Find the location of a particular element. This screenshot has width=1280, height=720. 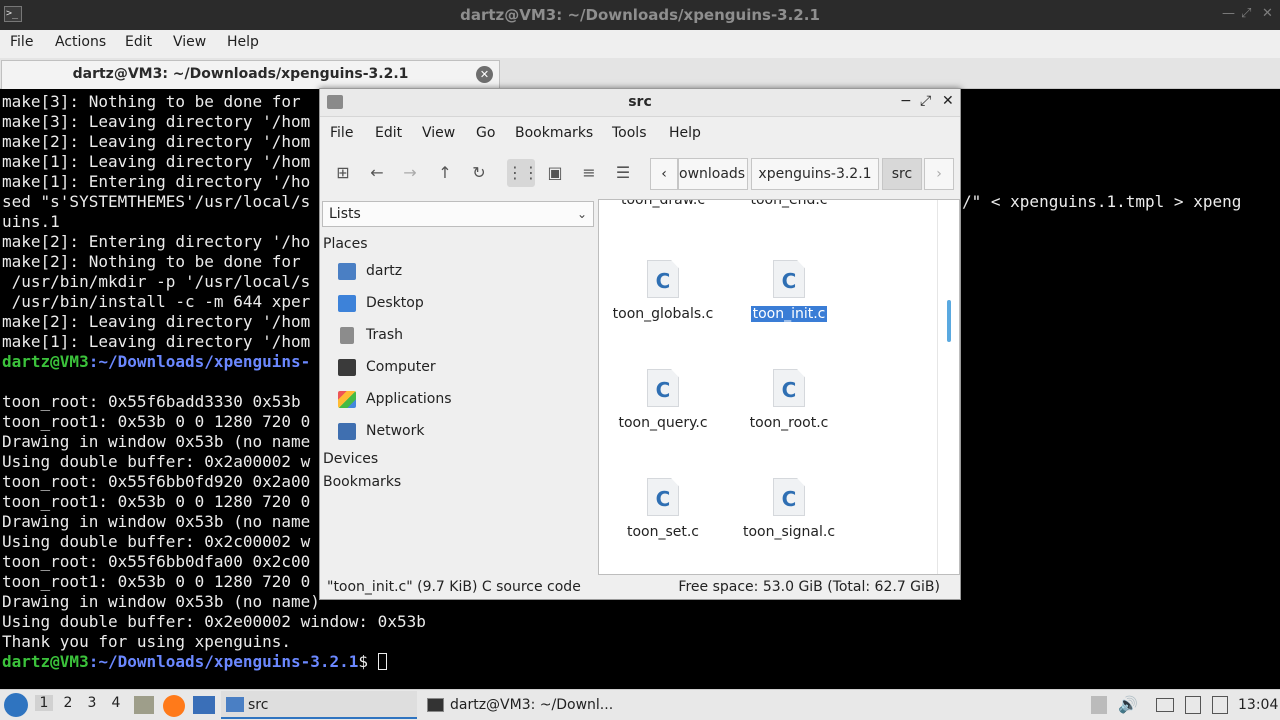

display-icon is located at coordinates (1165, 705).